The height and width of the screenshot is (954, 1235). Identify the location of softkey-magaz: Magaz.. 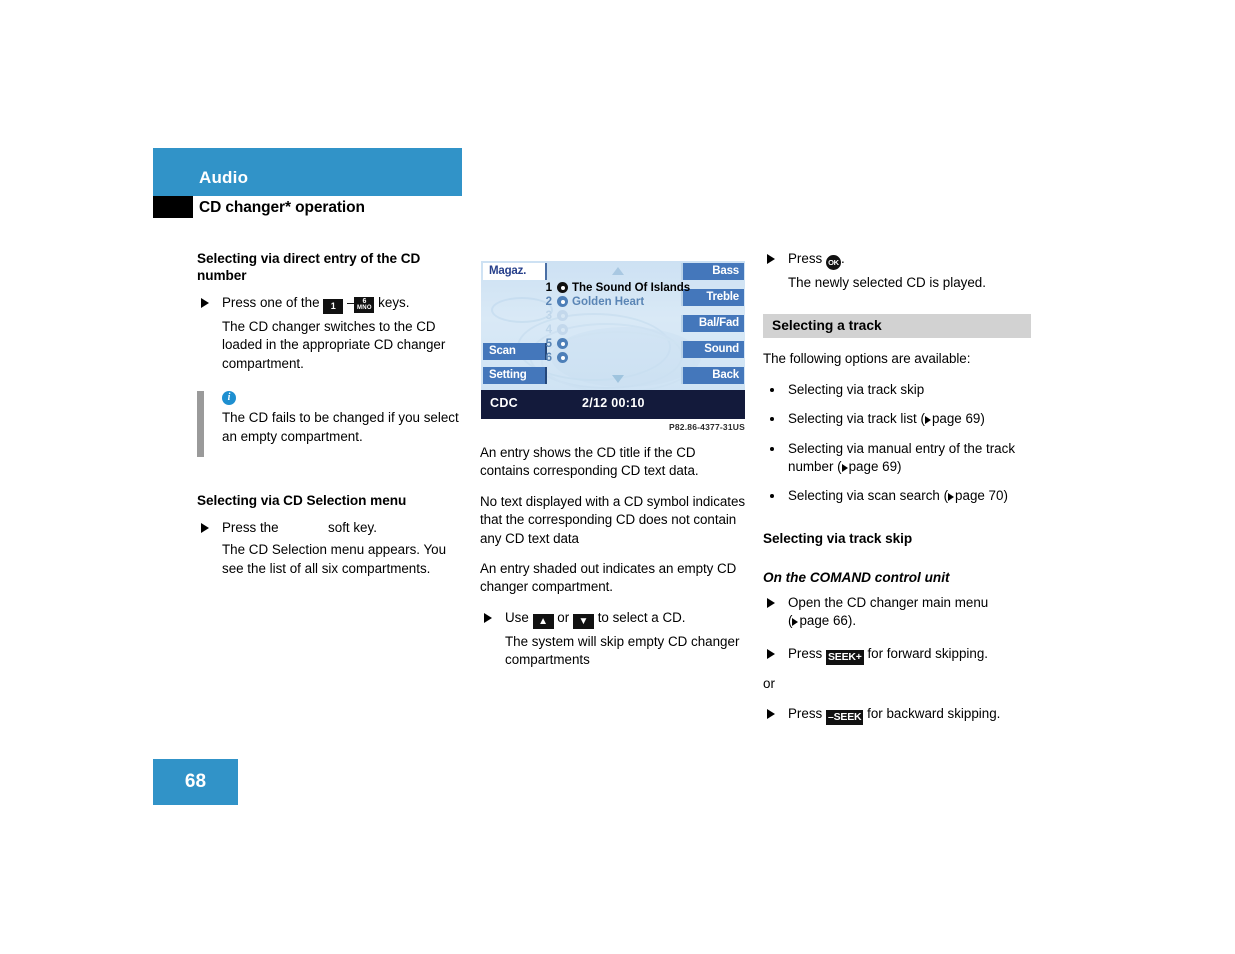
(515, 271).